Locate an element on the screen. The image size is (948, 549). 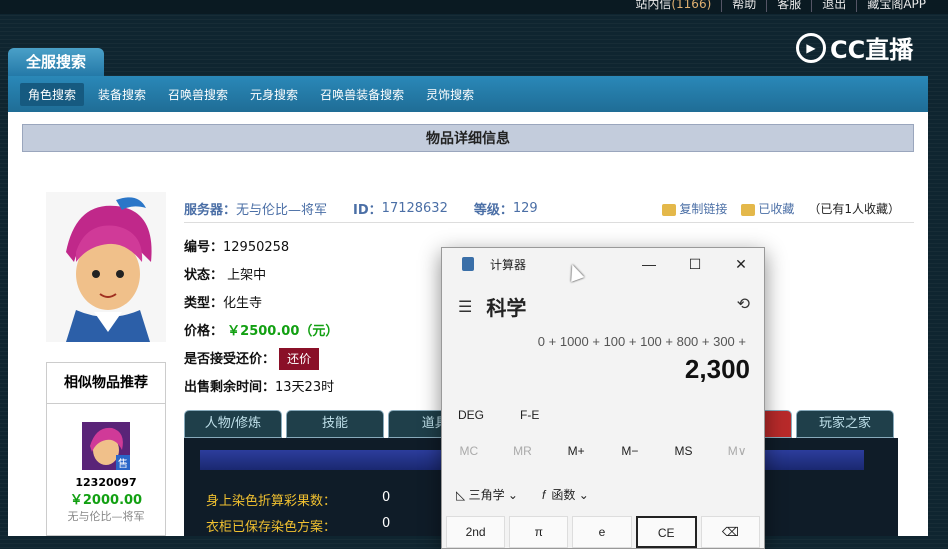
panel-title: 物品详细信息 is located at coordinates (468, 138).